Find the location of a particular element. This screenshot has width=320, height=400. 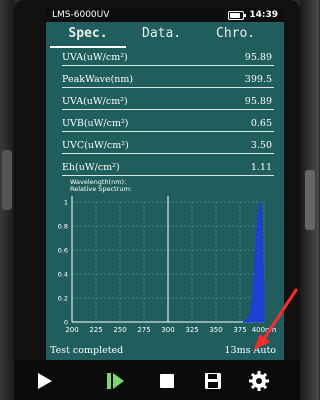

x-tick-label: 375 is located at coordinates (239, 330).